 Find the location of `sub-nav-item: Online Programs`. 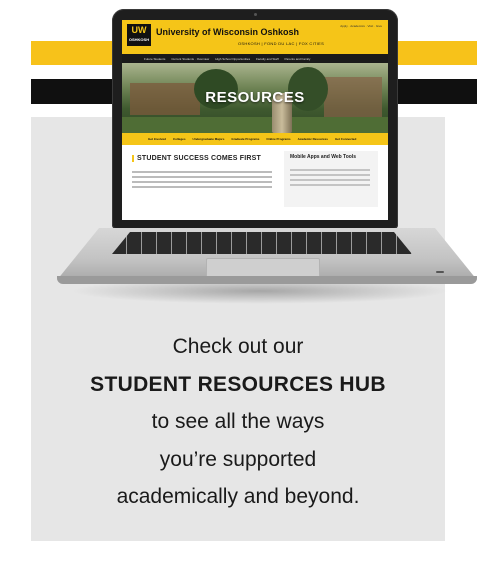

sub-nav-item: Online Programs is located at coordinates (278, 139).